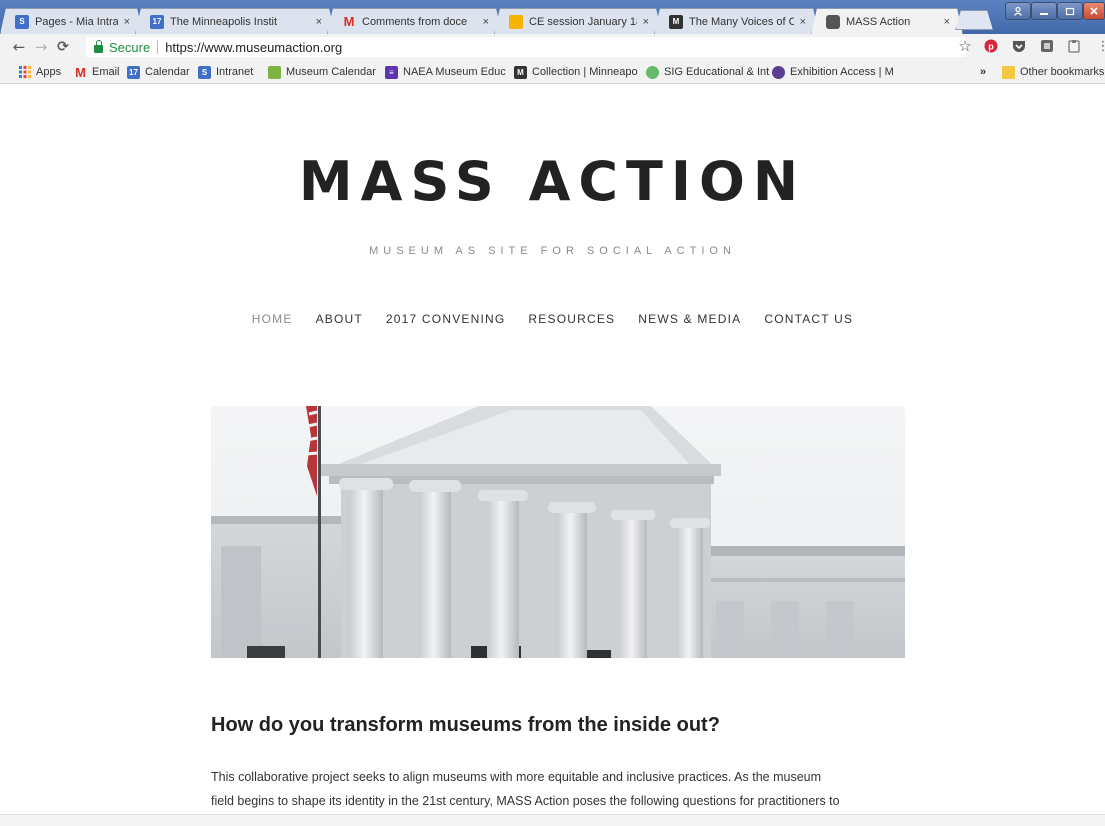 The height and width of the screenshot is (826, 1105). Describe the element at coordinates (526, 47) in the screenshot. I see `address-bar: Secure https://www.museumaction.org` at that location.